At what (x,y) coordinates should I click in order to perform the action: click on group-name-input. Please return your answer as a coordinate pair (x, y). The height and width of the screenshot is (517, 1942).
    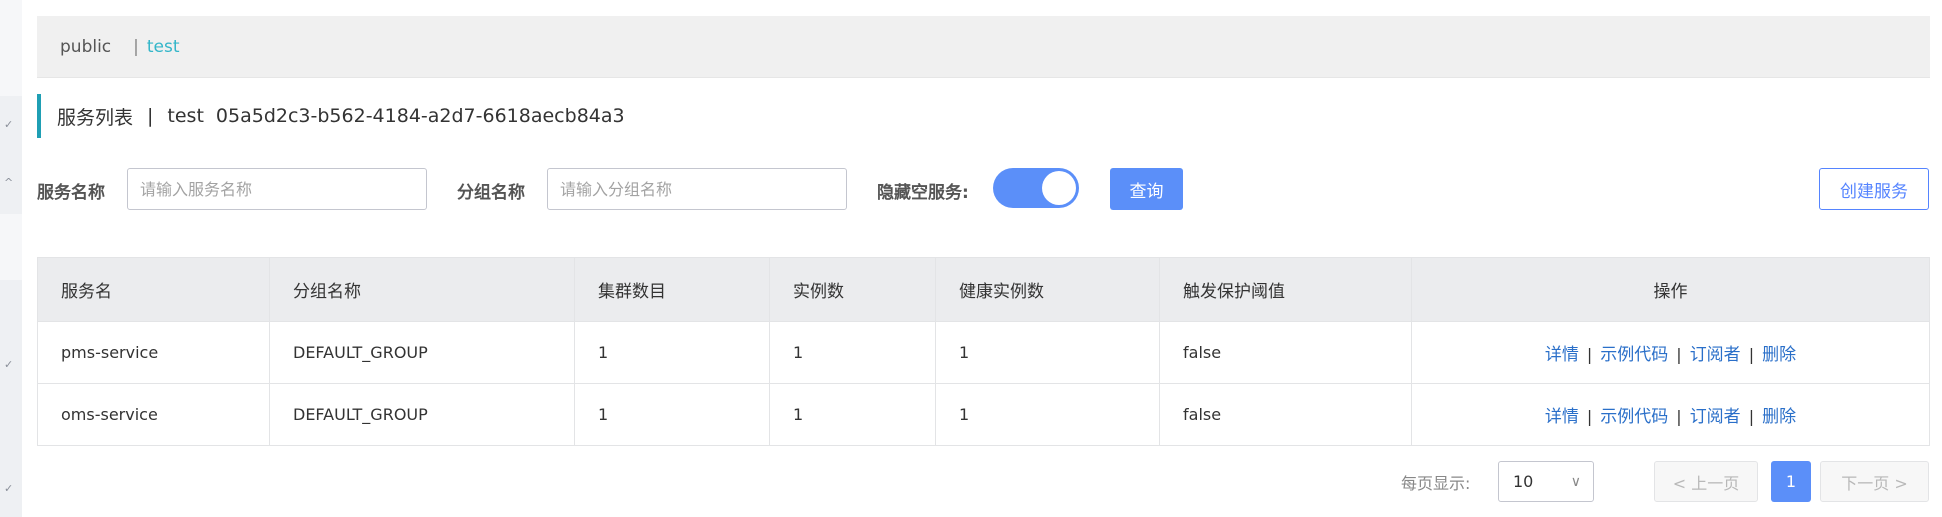
    Looking at the image, I should click on (697, 189).